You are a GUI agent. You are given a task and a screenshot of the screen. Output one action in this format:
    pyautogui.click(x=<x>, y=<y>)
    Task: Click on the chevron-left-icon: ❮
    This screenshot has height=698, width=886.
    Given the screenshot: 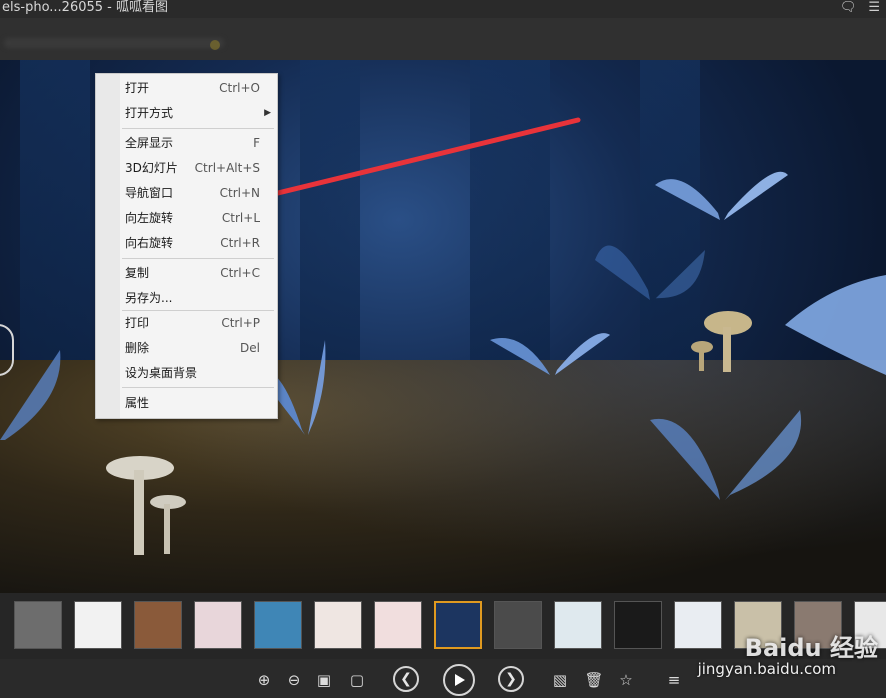 What is the action you would take?
    pyautogui.click(x=406, y=679)
    